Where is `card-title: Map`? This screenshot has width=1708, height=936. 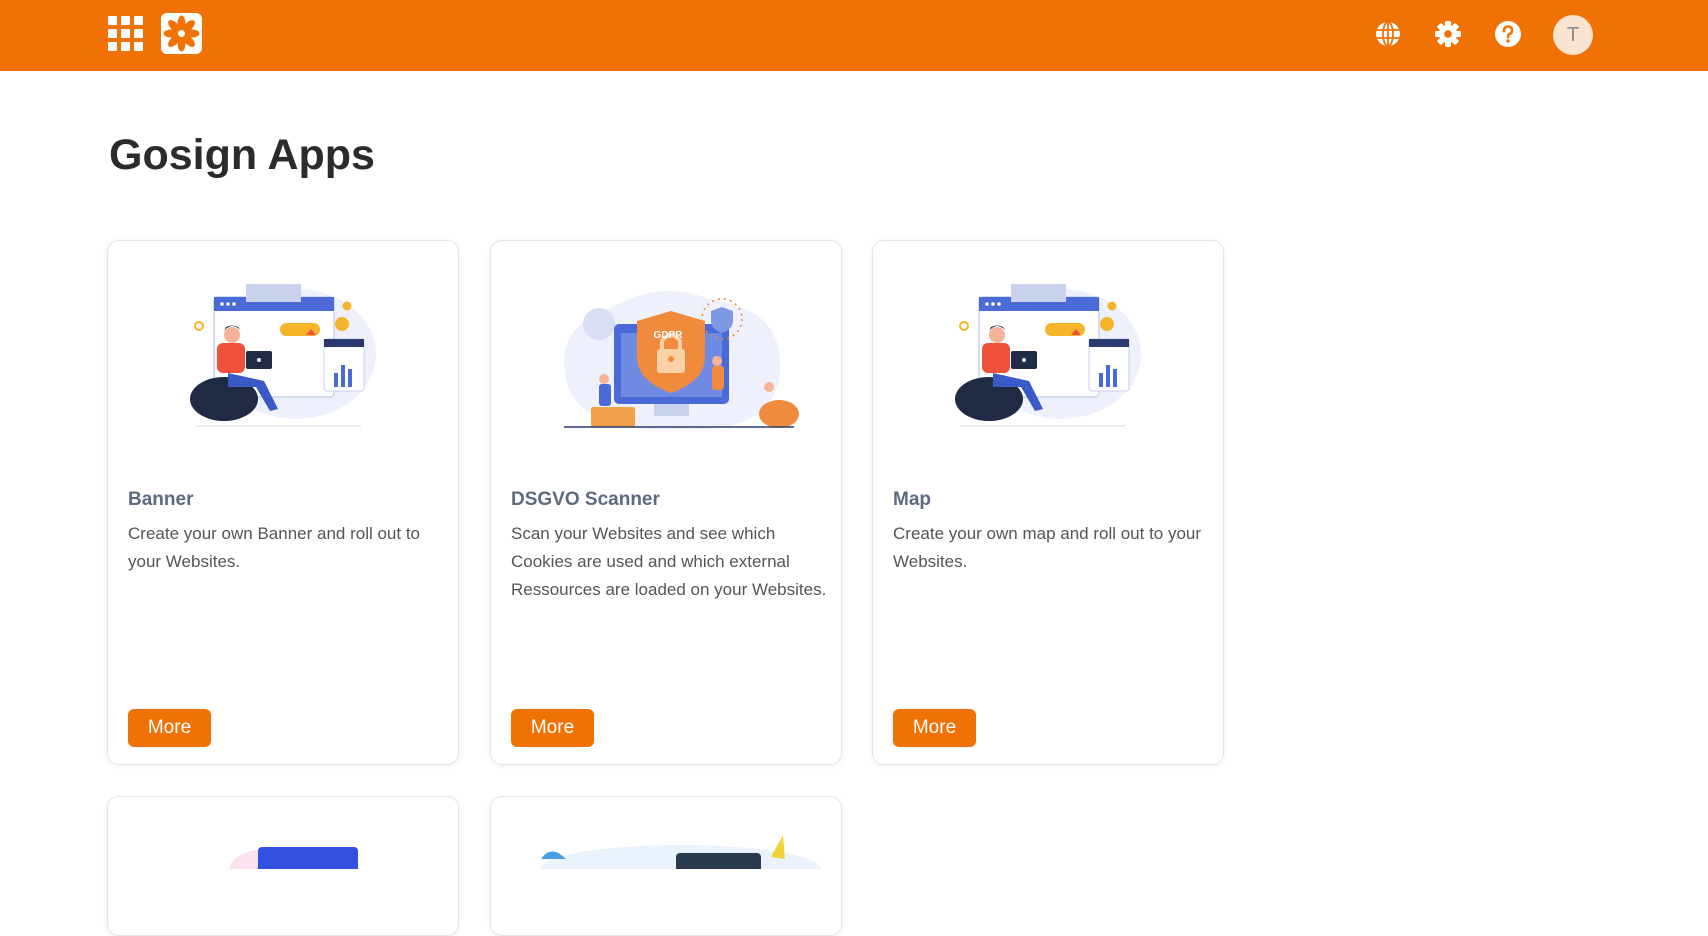
card-title: Map is located at coordinates (912, 499).